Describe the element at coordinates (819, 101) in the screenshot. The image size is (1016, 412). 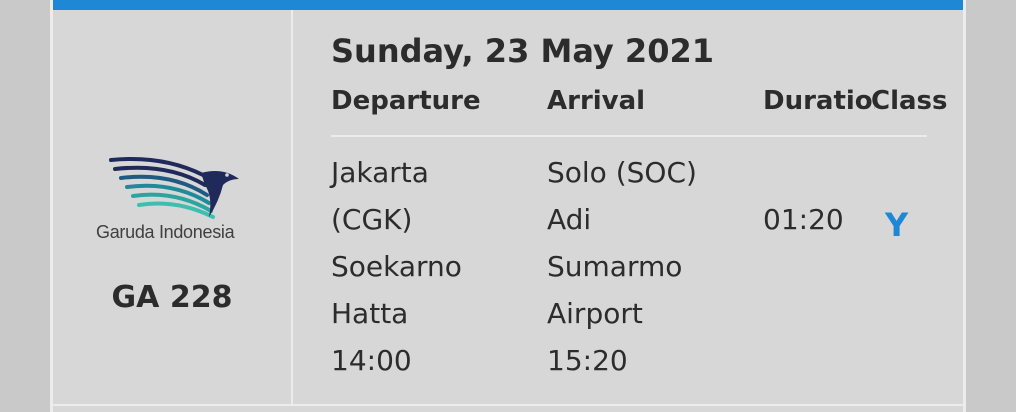
I see `header-duration: Duration` at that location.